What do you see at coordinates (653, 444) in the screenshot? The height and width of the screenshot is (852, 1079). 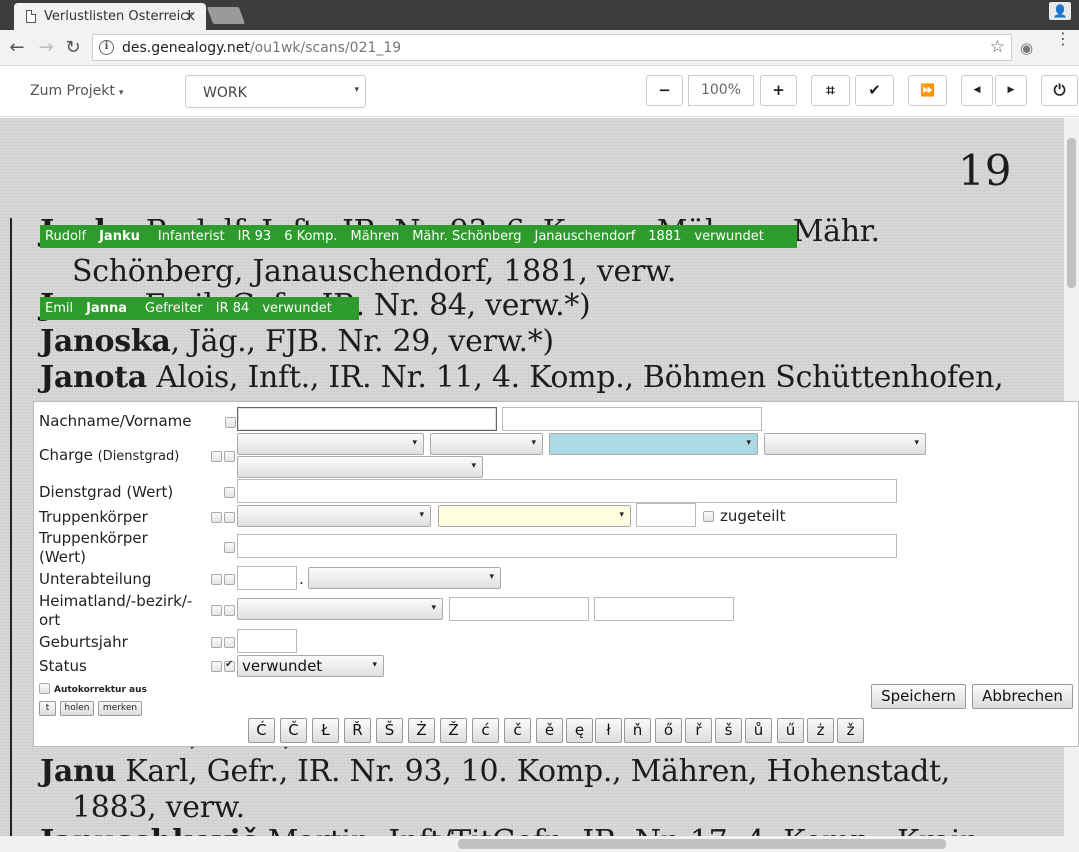 I see `charge-select-3: ▾` at bounding box center [653, 444].